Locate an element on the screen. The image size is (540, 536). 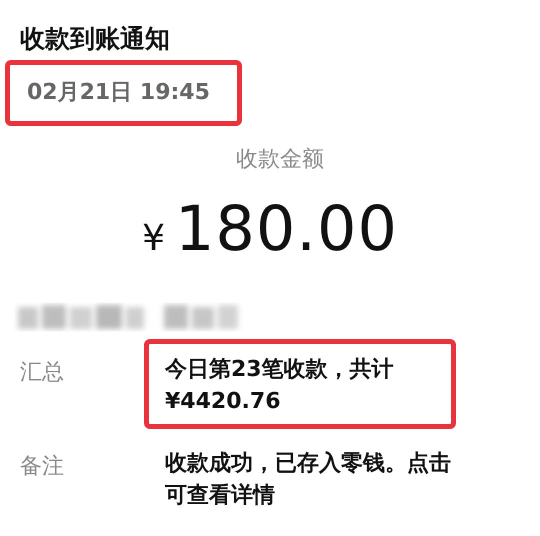
detail-text: ¥4420.76 is located at coordinates (223, 402).